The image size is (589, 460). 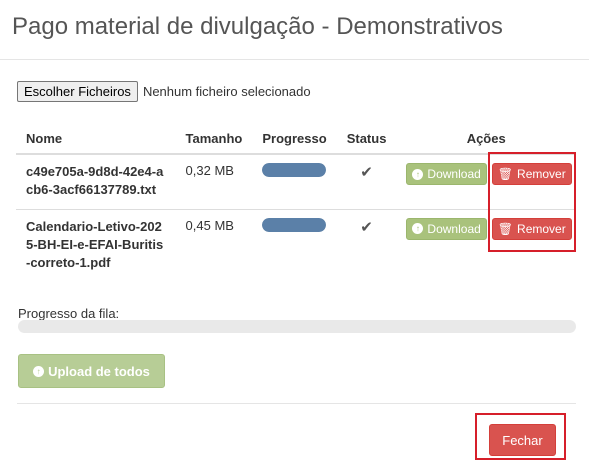 I want to click on file-size: 0,32 MB, so click(x=214, y=182).